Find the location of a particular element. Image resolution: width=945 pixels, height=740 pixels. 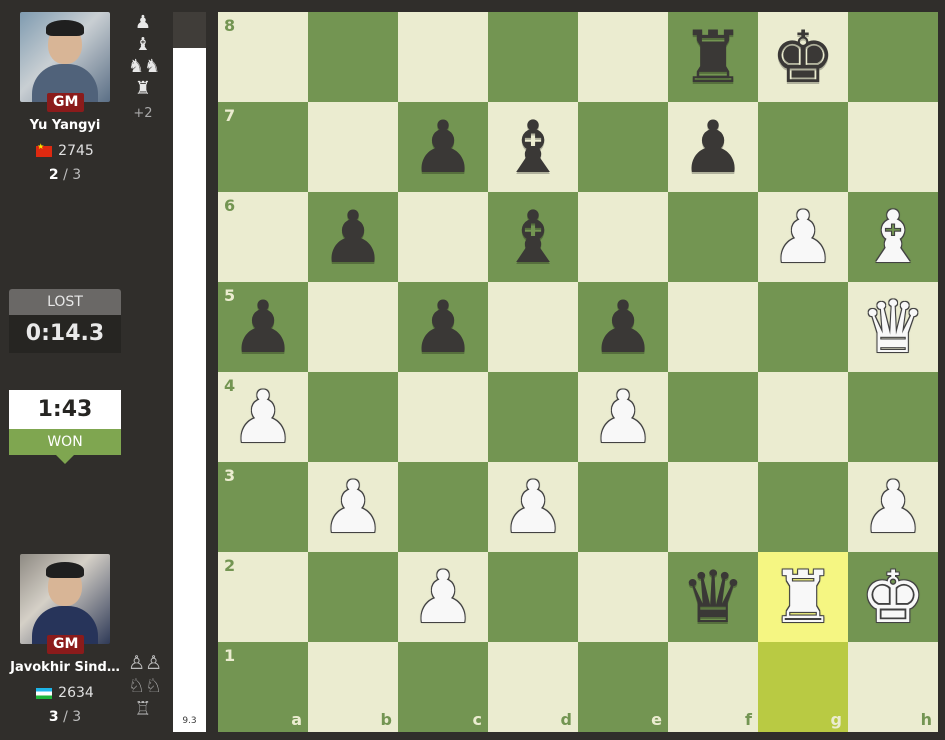

square-g8: ♚ is located at coordinates (803, 57).